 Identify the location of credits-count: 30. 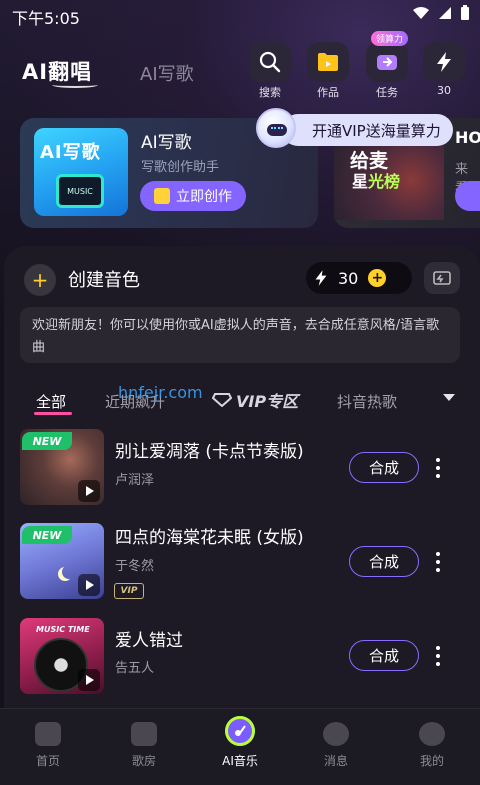
(444, 90).